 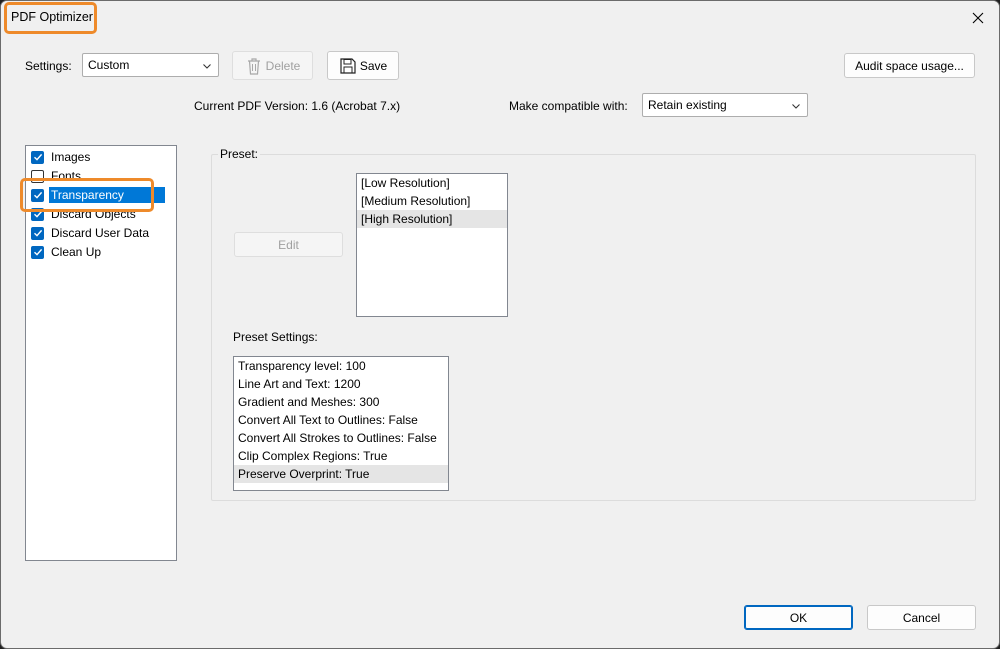 I want to click on preset-caption: Preset:, so click(x=239, y=154).